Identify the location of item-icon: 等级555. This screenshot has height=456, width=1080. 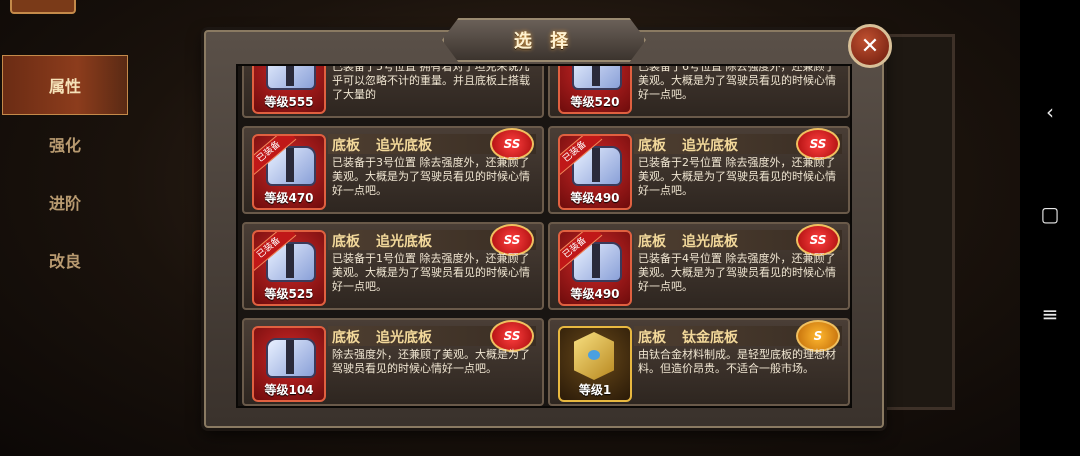
(289, 90).